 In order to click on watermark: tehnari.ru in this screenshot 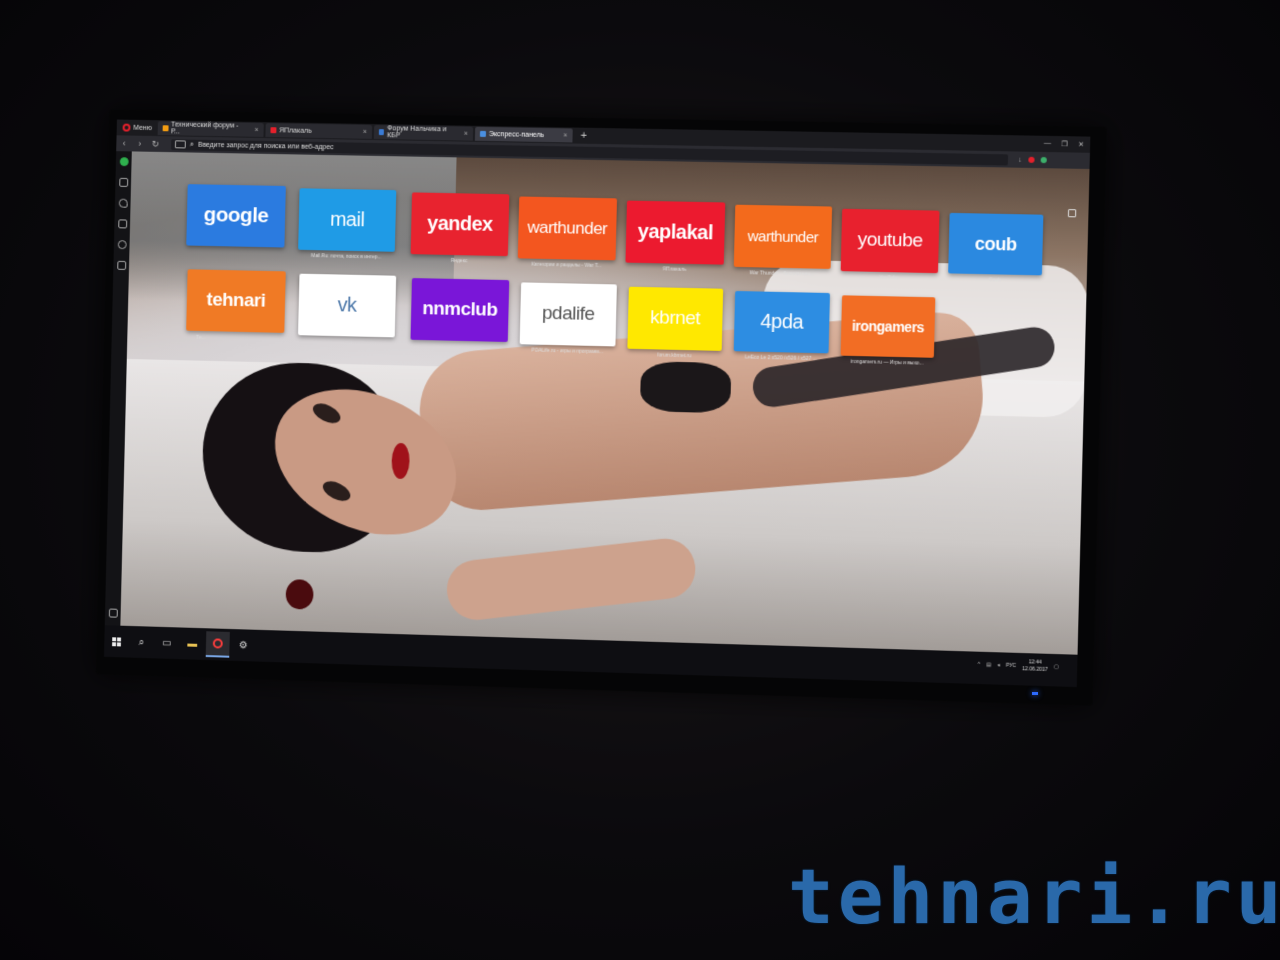, I will do `click(1034, 896)`.